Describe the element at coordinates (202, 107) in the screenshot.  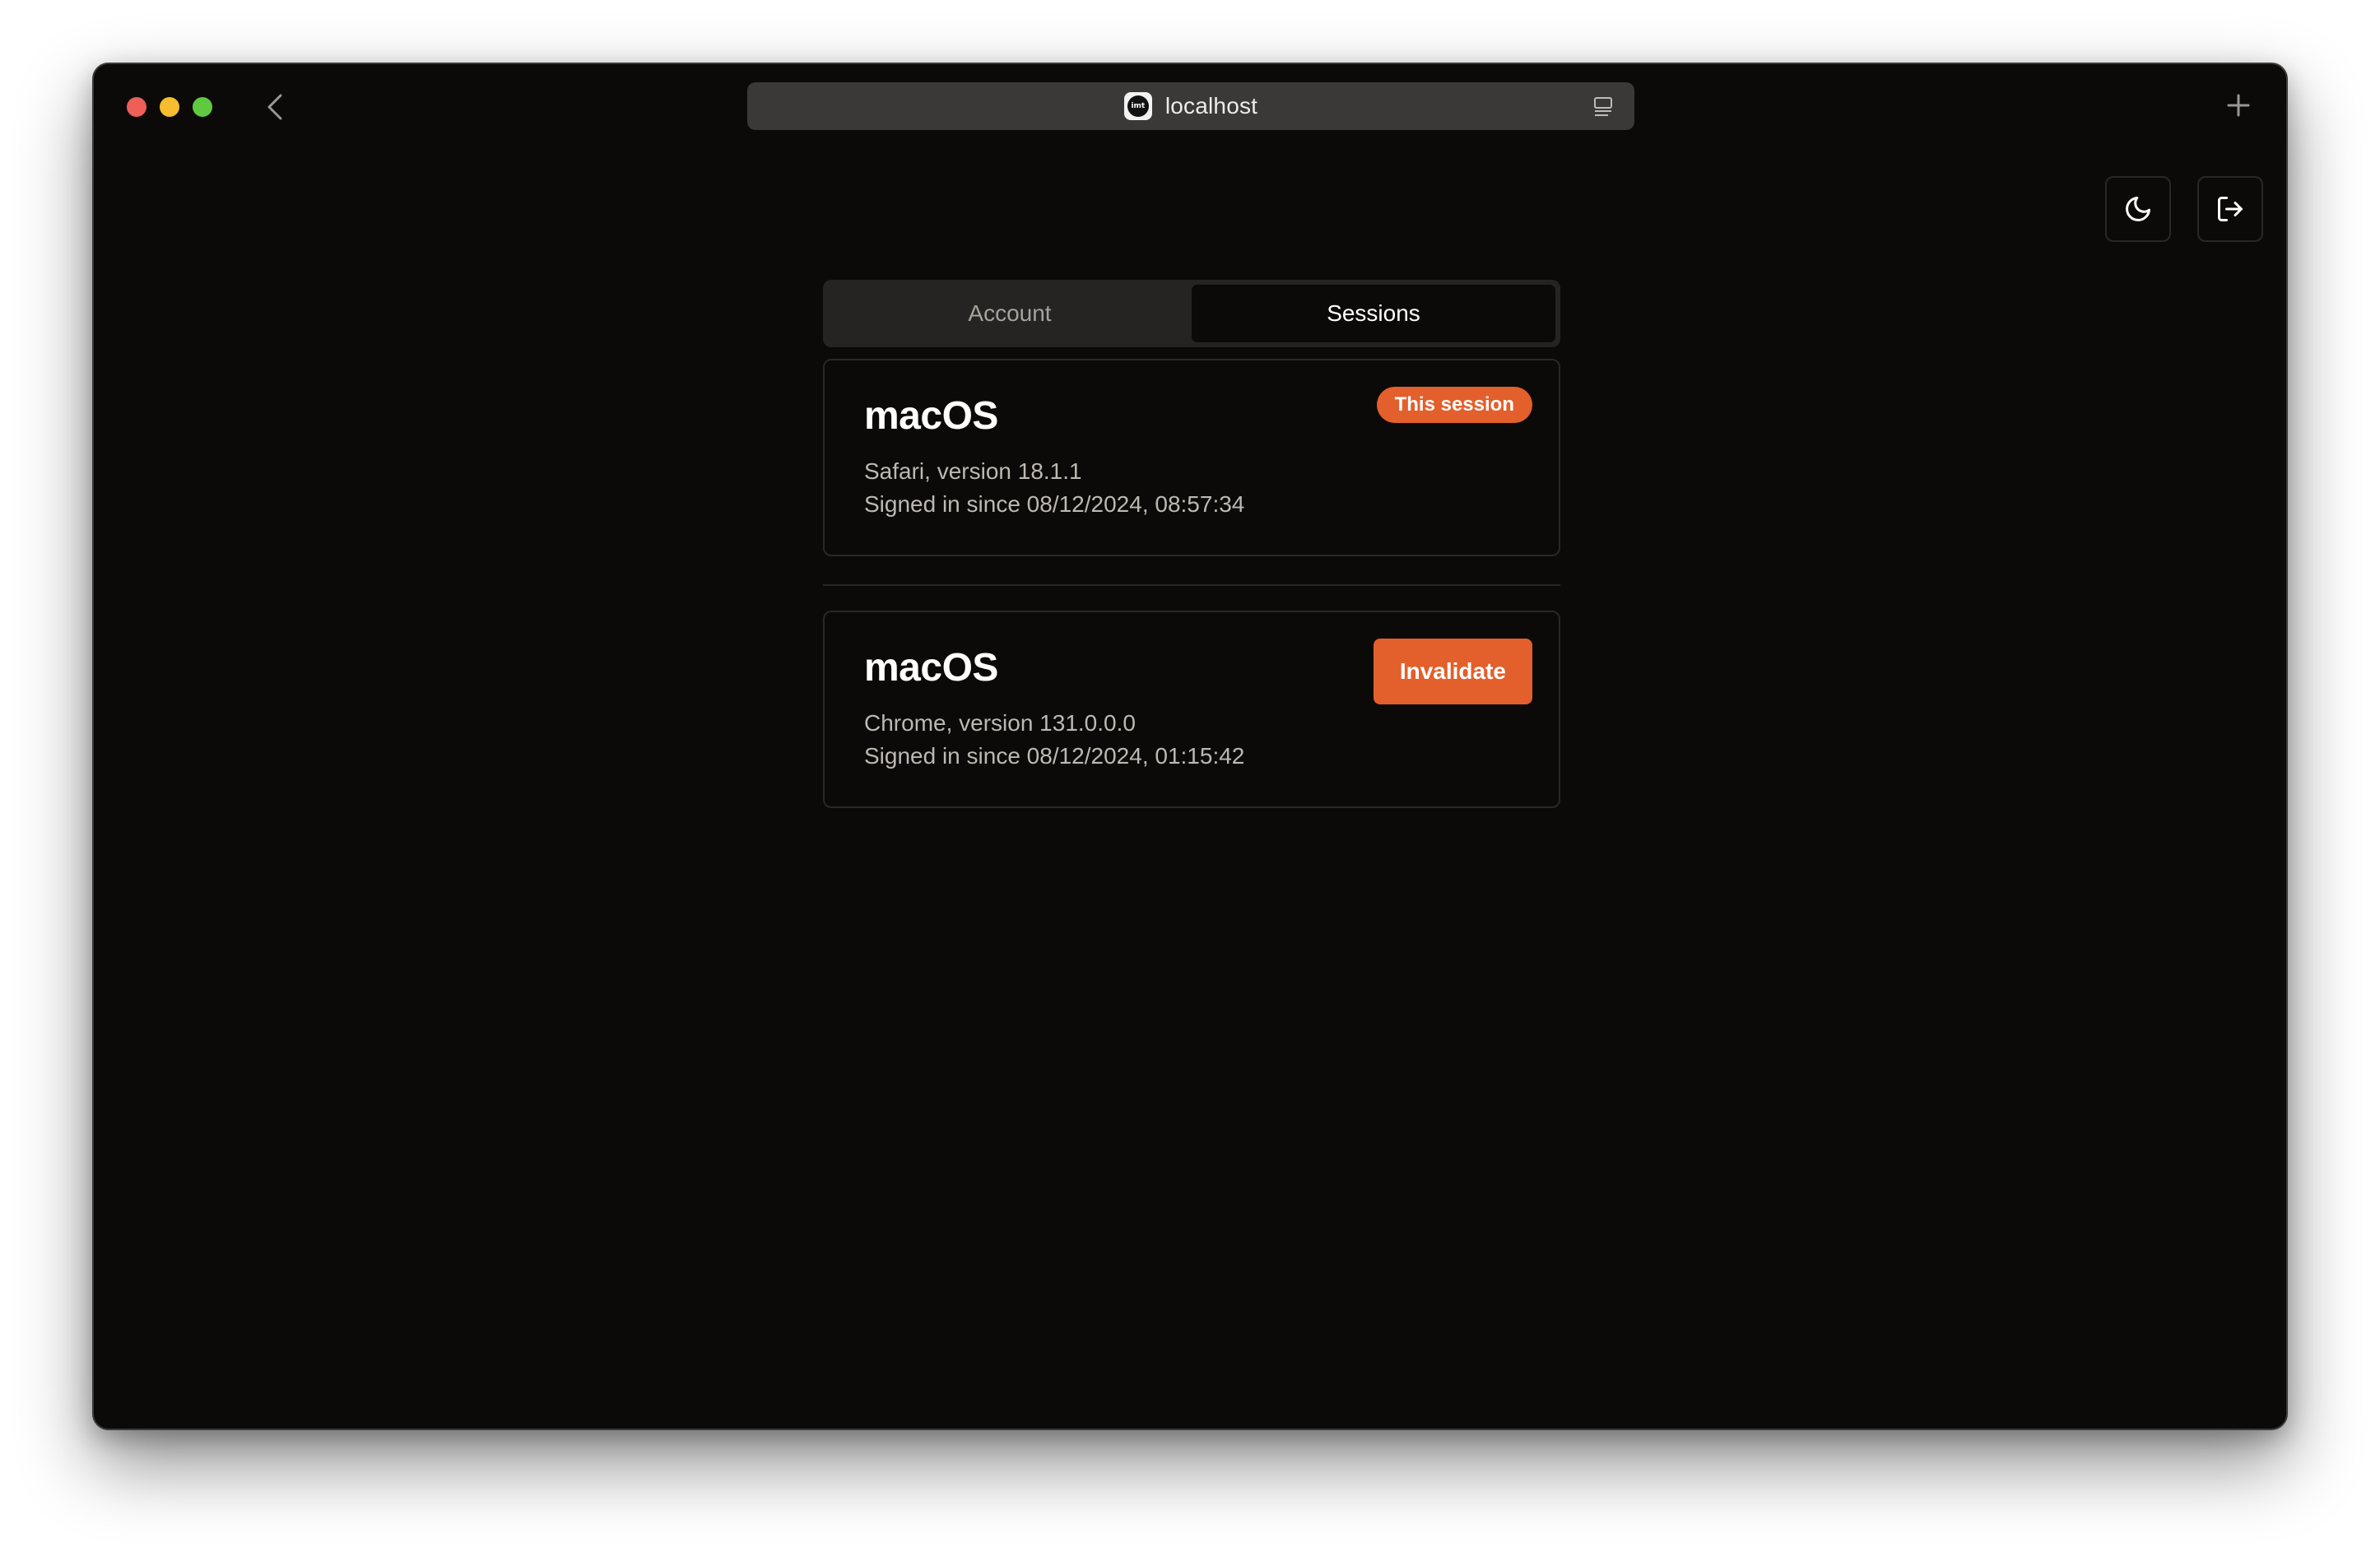
I see `maximize-window-button` at that location.